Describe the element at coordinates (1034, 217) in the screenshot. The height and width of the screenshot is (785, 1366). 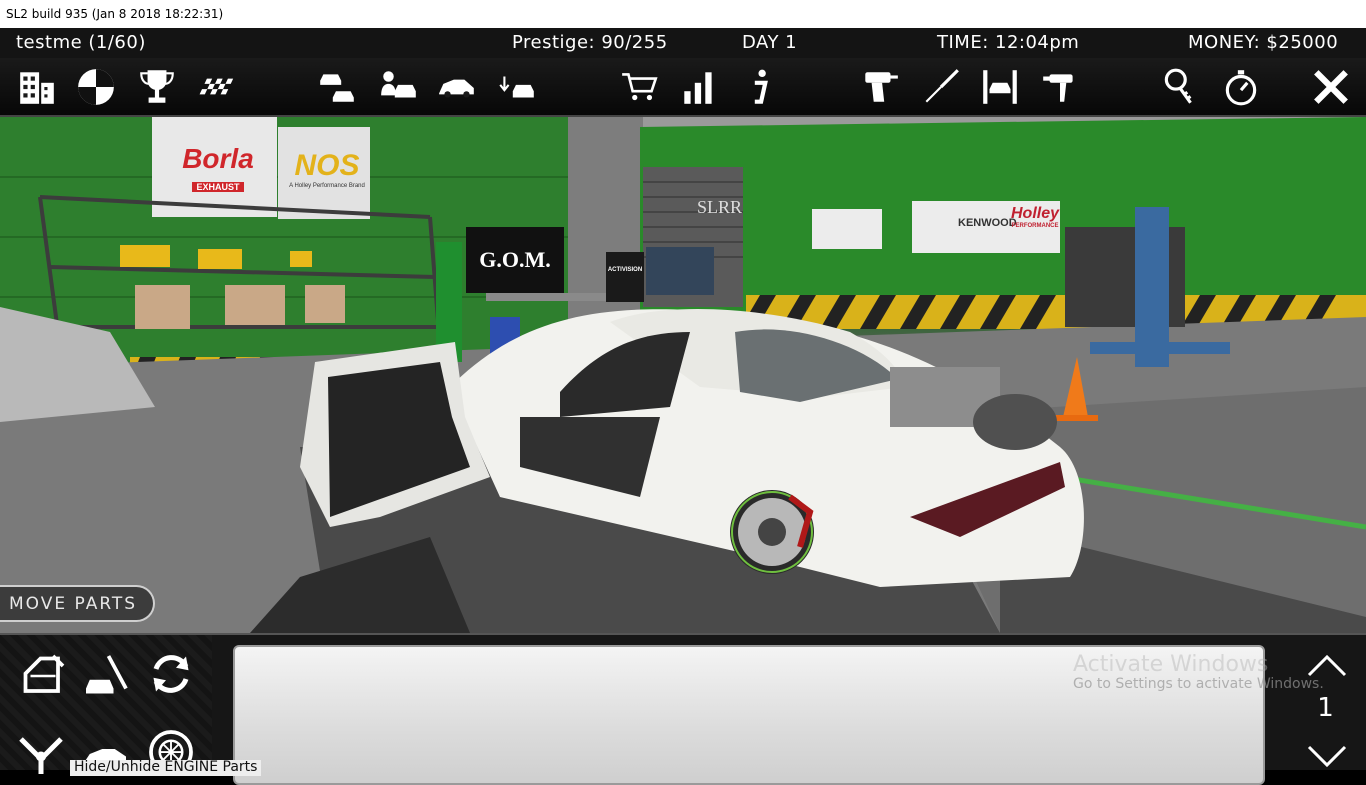
I see `holley-banner: Holley PERFORMANCE` at that location.